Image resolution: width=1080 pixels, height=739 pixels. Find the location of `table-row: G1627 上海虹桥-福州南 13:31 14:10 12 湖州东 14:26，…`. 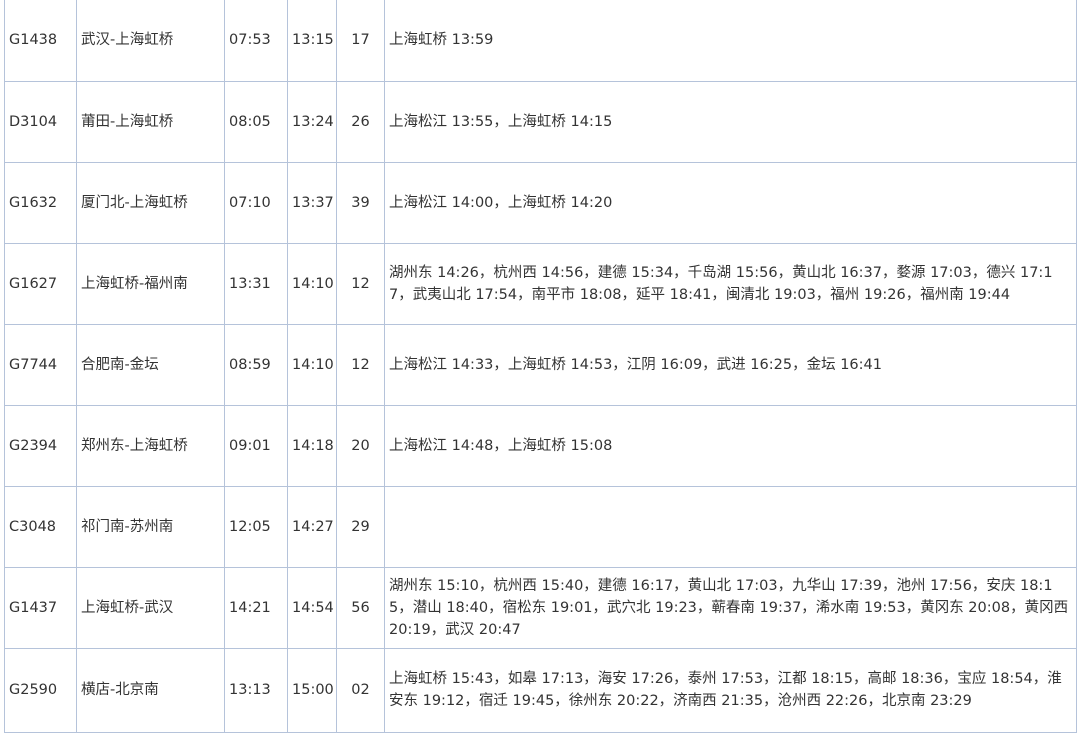

table-row: G1627 上海虹桥-福州南 13:31 14:10 12 湖州东 14:26，… is located at coordinates (540, 283).